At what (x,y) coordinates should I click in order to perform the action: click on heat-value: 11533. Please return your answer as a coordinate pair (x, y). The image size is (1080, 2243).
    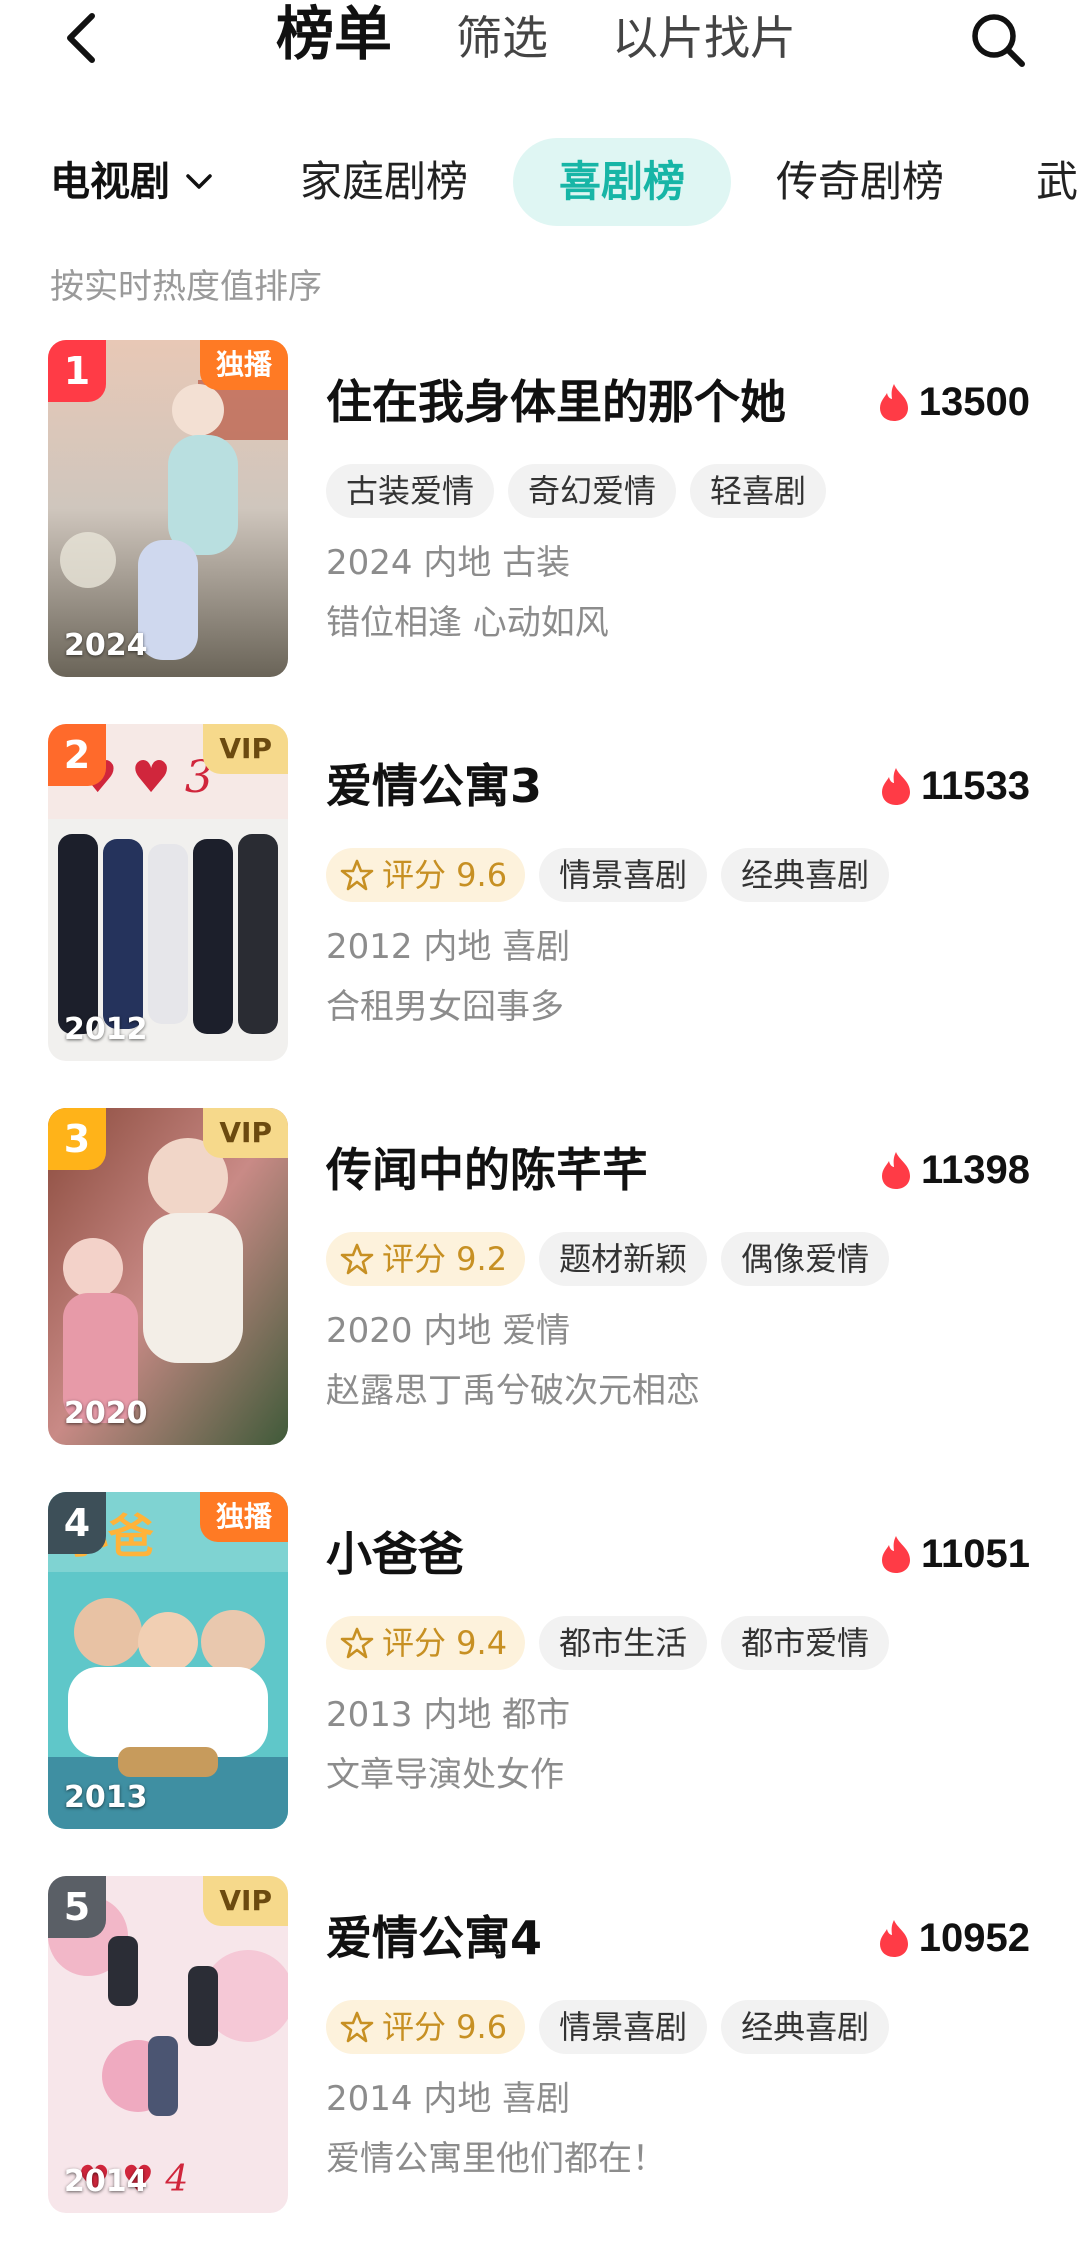
    Looking at the image, I should click on (975, 785).